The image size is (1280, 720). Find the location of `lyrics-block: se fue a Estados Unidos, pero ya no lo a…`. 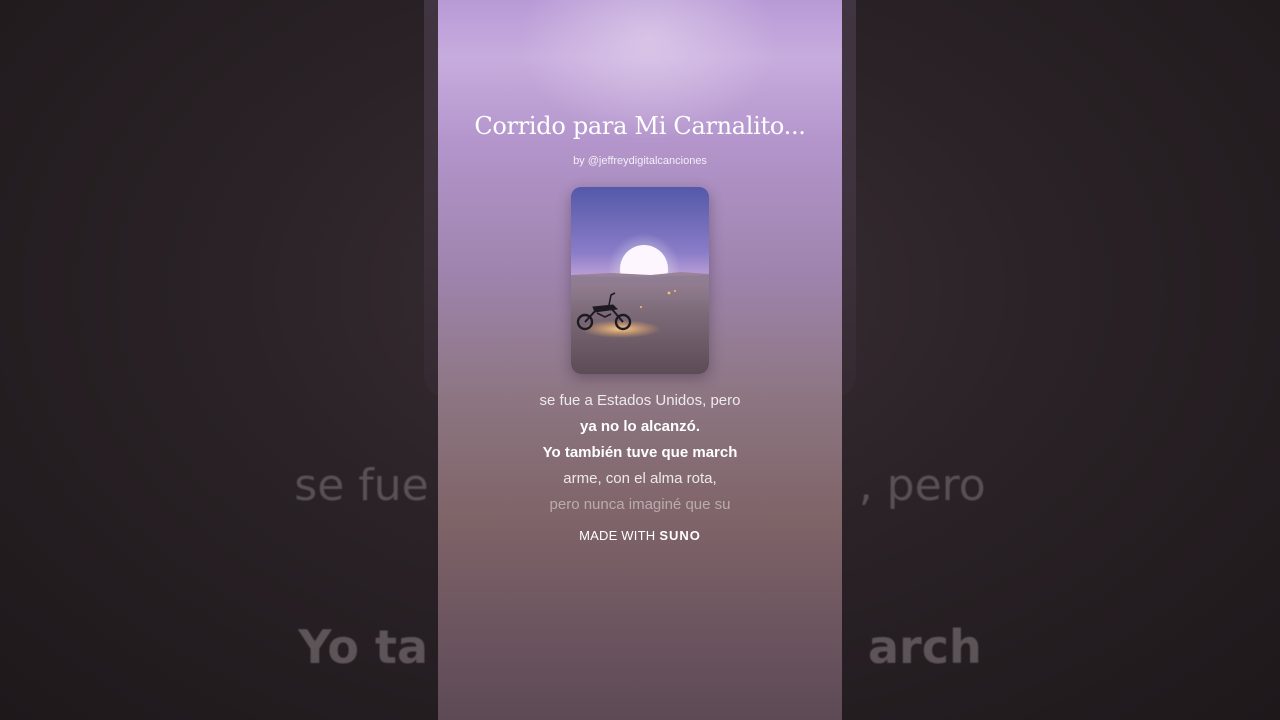

lyrics-block: se fue a Estados Unidos, pero ya no lo a… is located at coordinates (640, 453).